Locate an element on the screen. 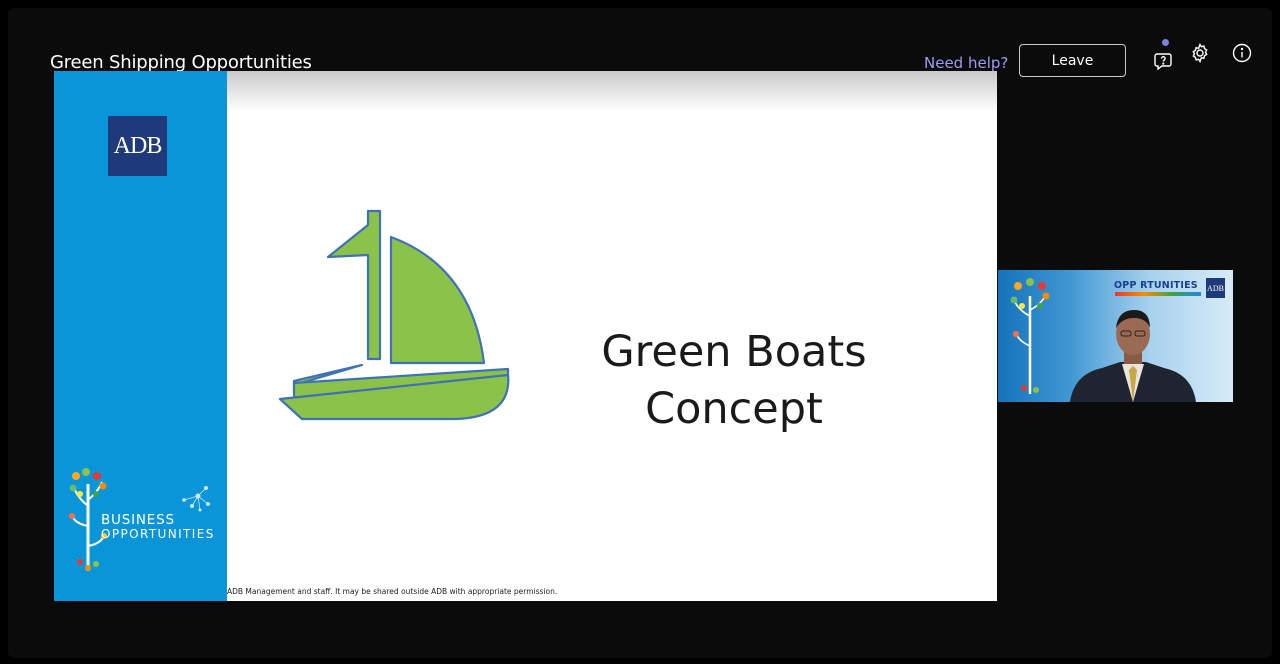 The width and height of the screenshot is (1280, 664). slide-title-line-2: Concept is located at coordinates (734, 409).